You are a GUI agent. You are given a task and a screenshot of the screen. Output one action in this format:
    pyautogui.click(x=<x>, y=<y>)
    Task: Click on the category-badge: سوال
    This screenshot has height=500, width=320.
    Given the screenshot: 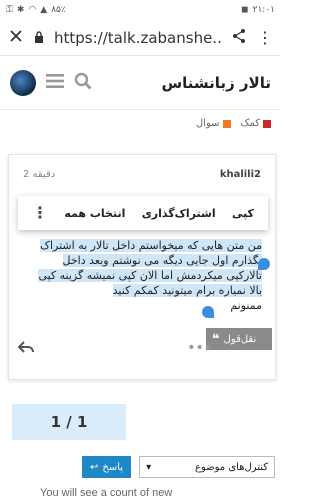 What is the action you would take?
    pyautogui.click(x=213, y=123)
    